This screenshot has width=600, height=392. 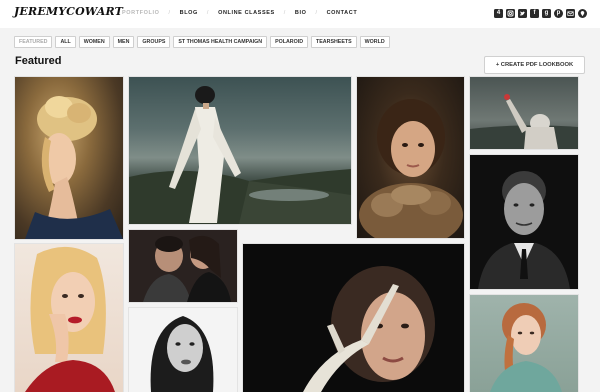 What do you see at coordinates (154, 42) in the screenshot?
I see `filter-groups: GROUPS` at bounding box center [154, 42].